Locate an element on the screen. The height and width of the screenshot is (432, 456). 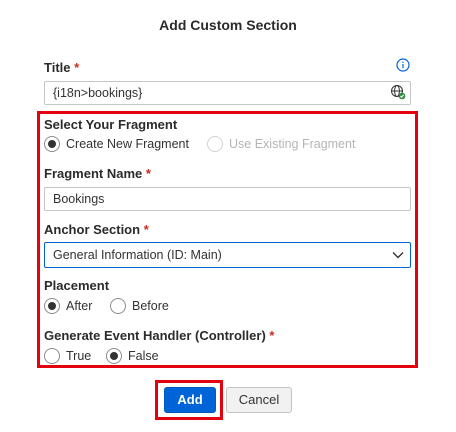
radio-label: True is located at coordinates (79, 356).